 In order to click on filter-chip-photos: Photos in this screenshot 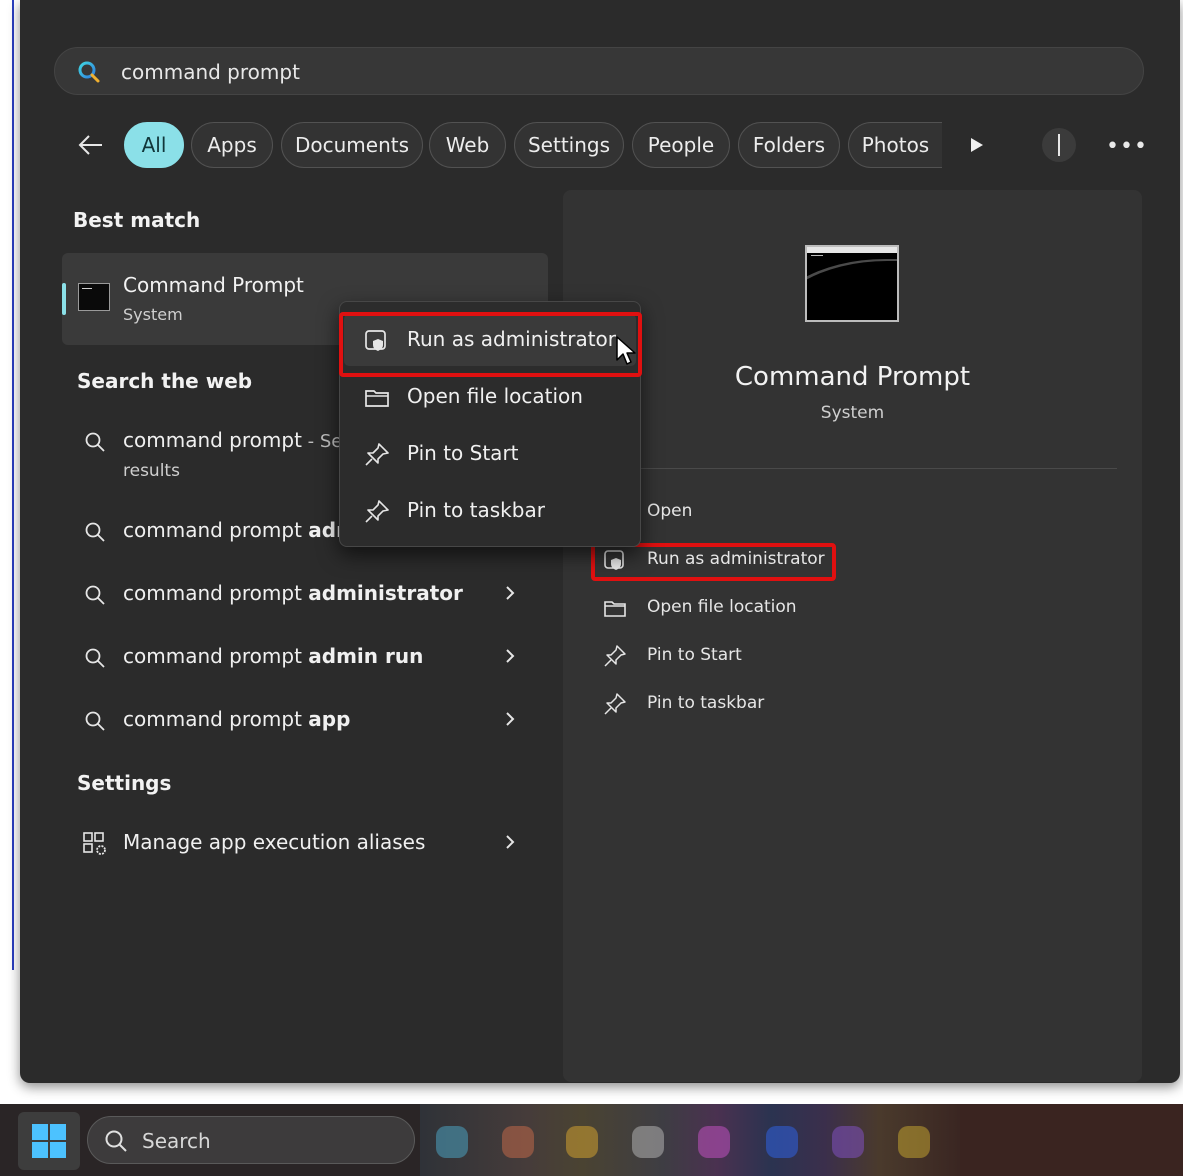, I will do `click(895, 145)`.